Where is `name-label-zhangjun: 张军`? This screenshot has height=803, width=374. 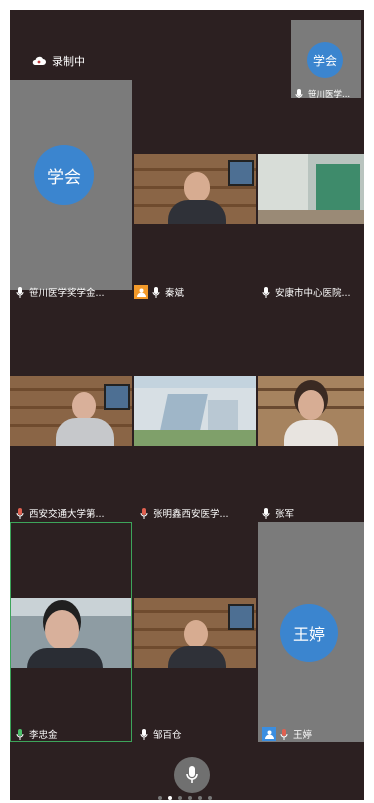
name-label-zhangjun: 张军 is located at coordinates (278, 513).